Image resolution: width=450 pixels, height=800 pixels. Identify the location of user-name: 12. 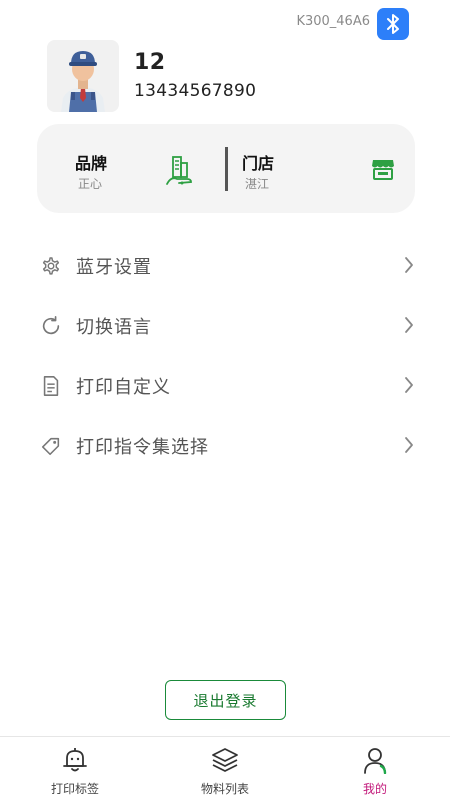
(150, 62).